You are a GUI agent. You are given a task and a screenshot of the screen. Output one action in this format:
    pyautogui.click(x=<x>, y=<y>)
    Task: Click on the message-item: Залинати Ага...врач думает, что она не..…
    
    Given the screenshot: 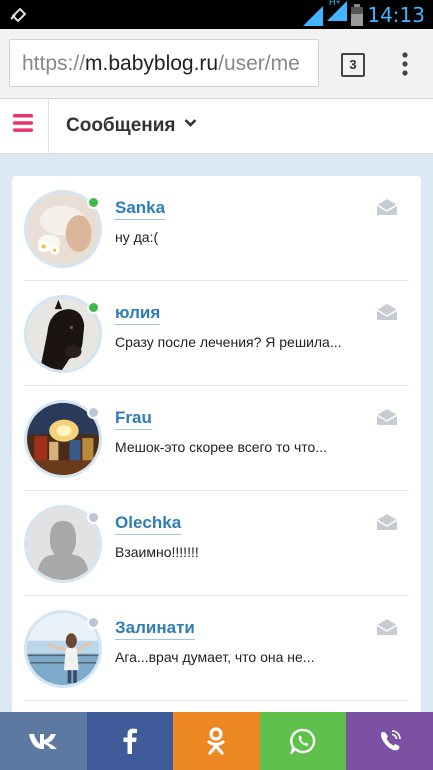 What is the action you would take?
    pyautogui.click(x=216, y=648)
    